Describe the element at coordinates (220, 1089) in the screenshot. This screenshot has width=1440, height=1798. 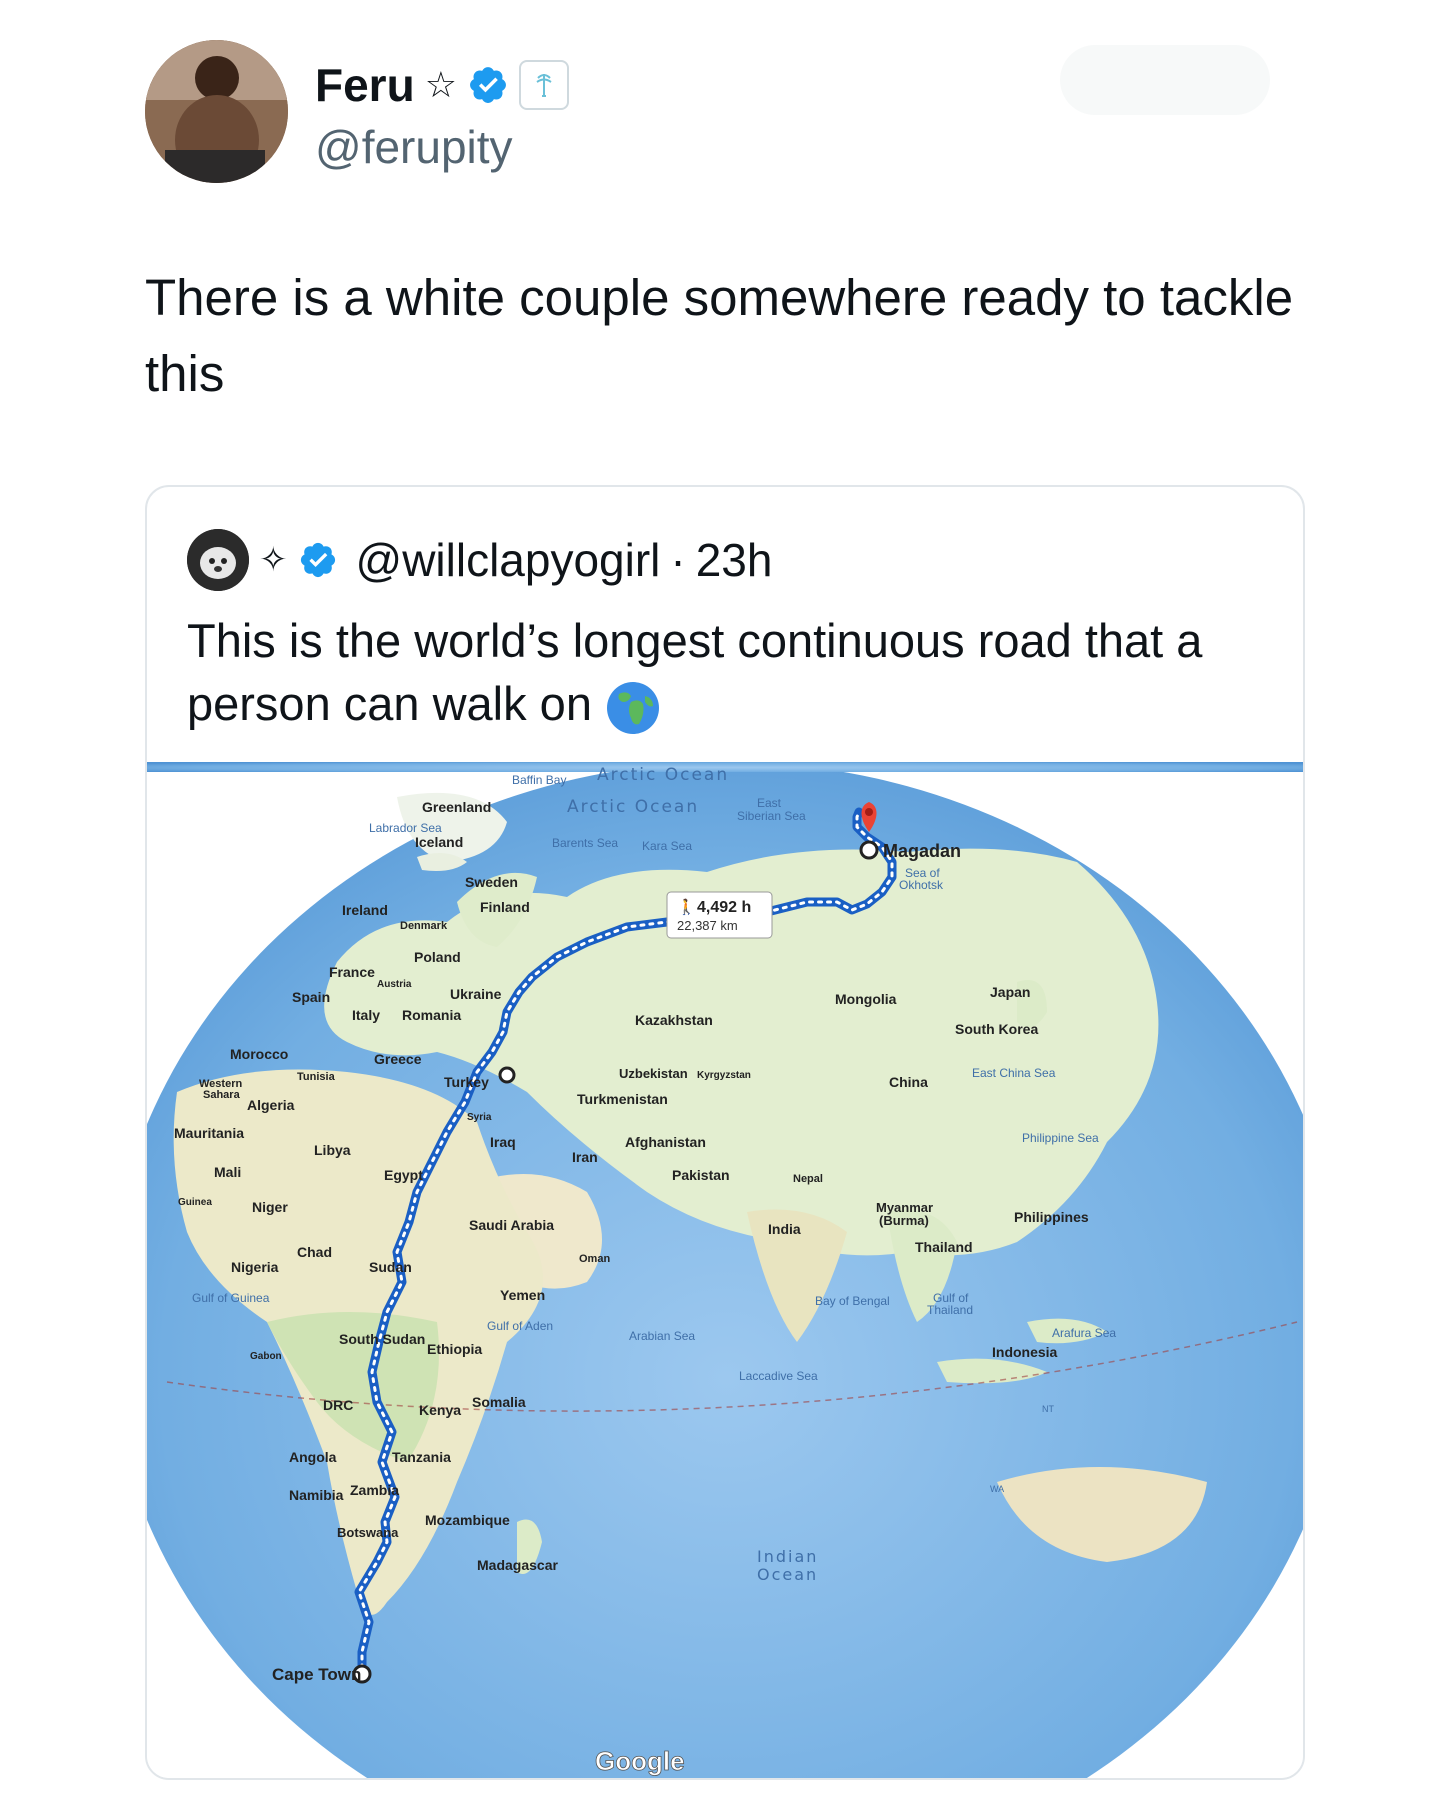
I see `country-label: Western Sahara` at that location.